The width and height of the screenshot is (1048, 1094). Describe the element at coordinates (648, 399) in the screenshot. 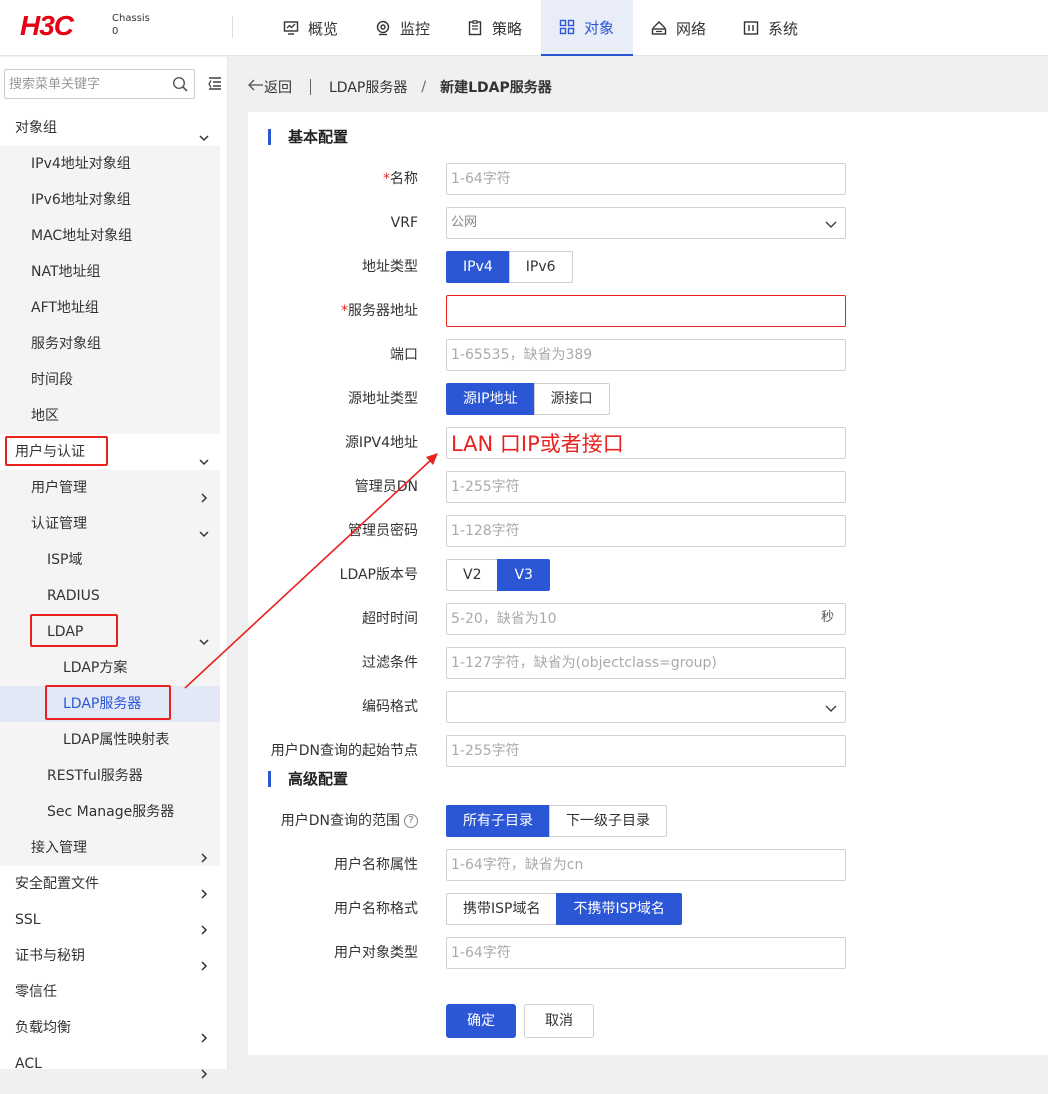

I see `row-src-addr-type: 源地址类型 源IP地址 源接口` at that location.